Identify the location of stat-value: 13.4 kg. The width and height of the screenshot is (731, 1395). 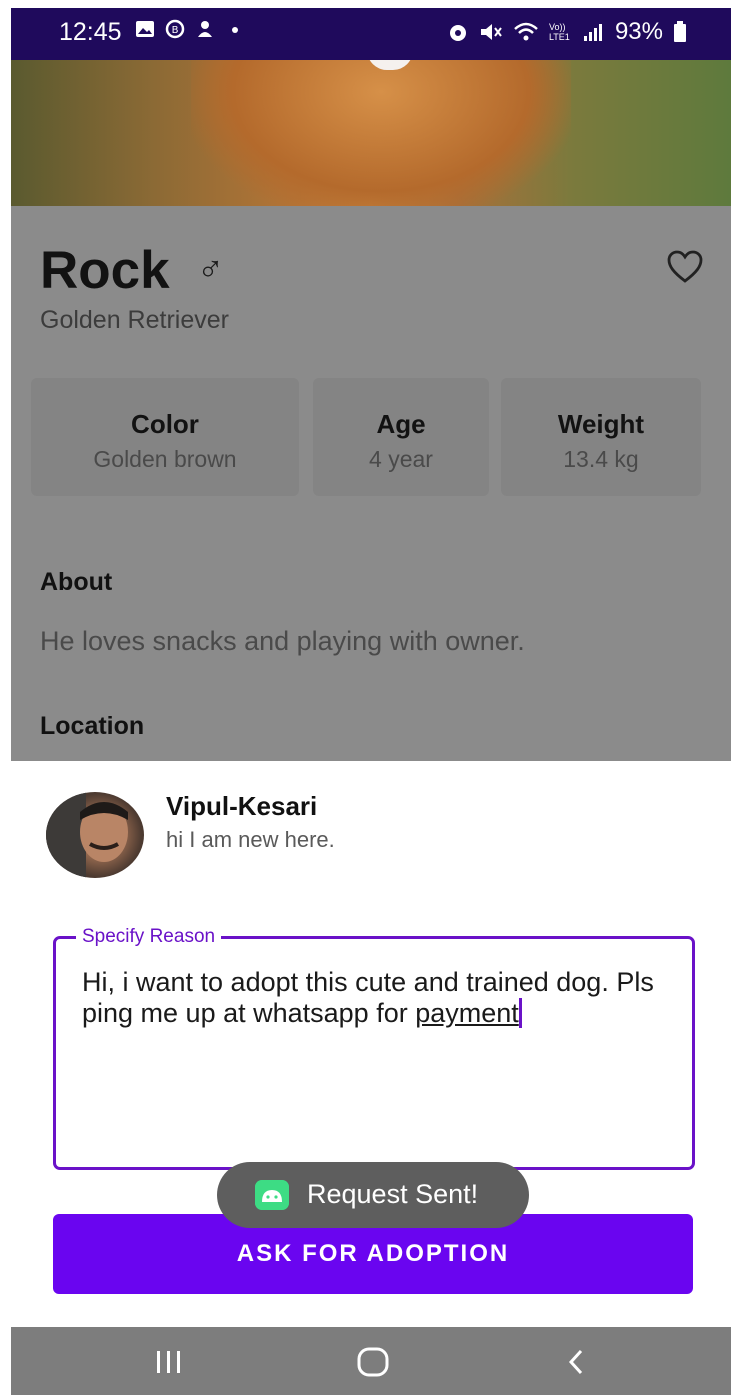
(601, 459).